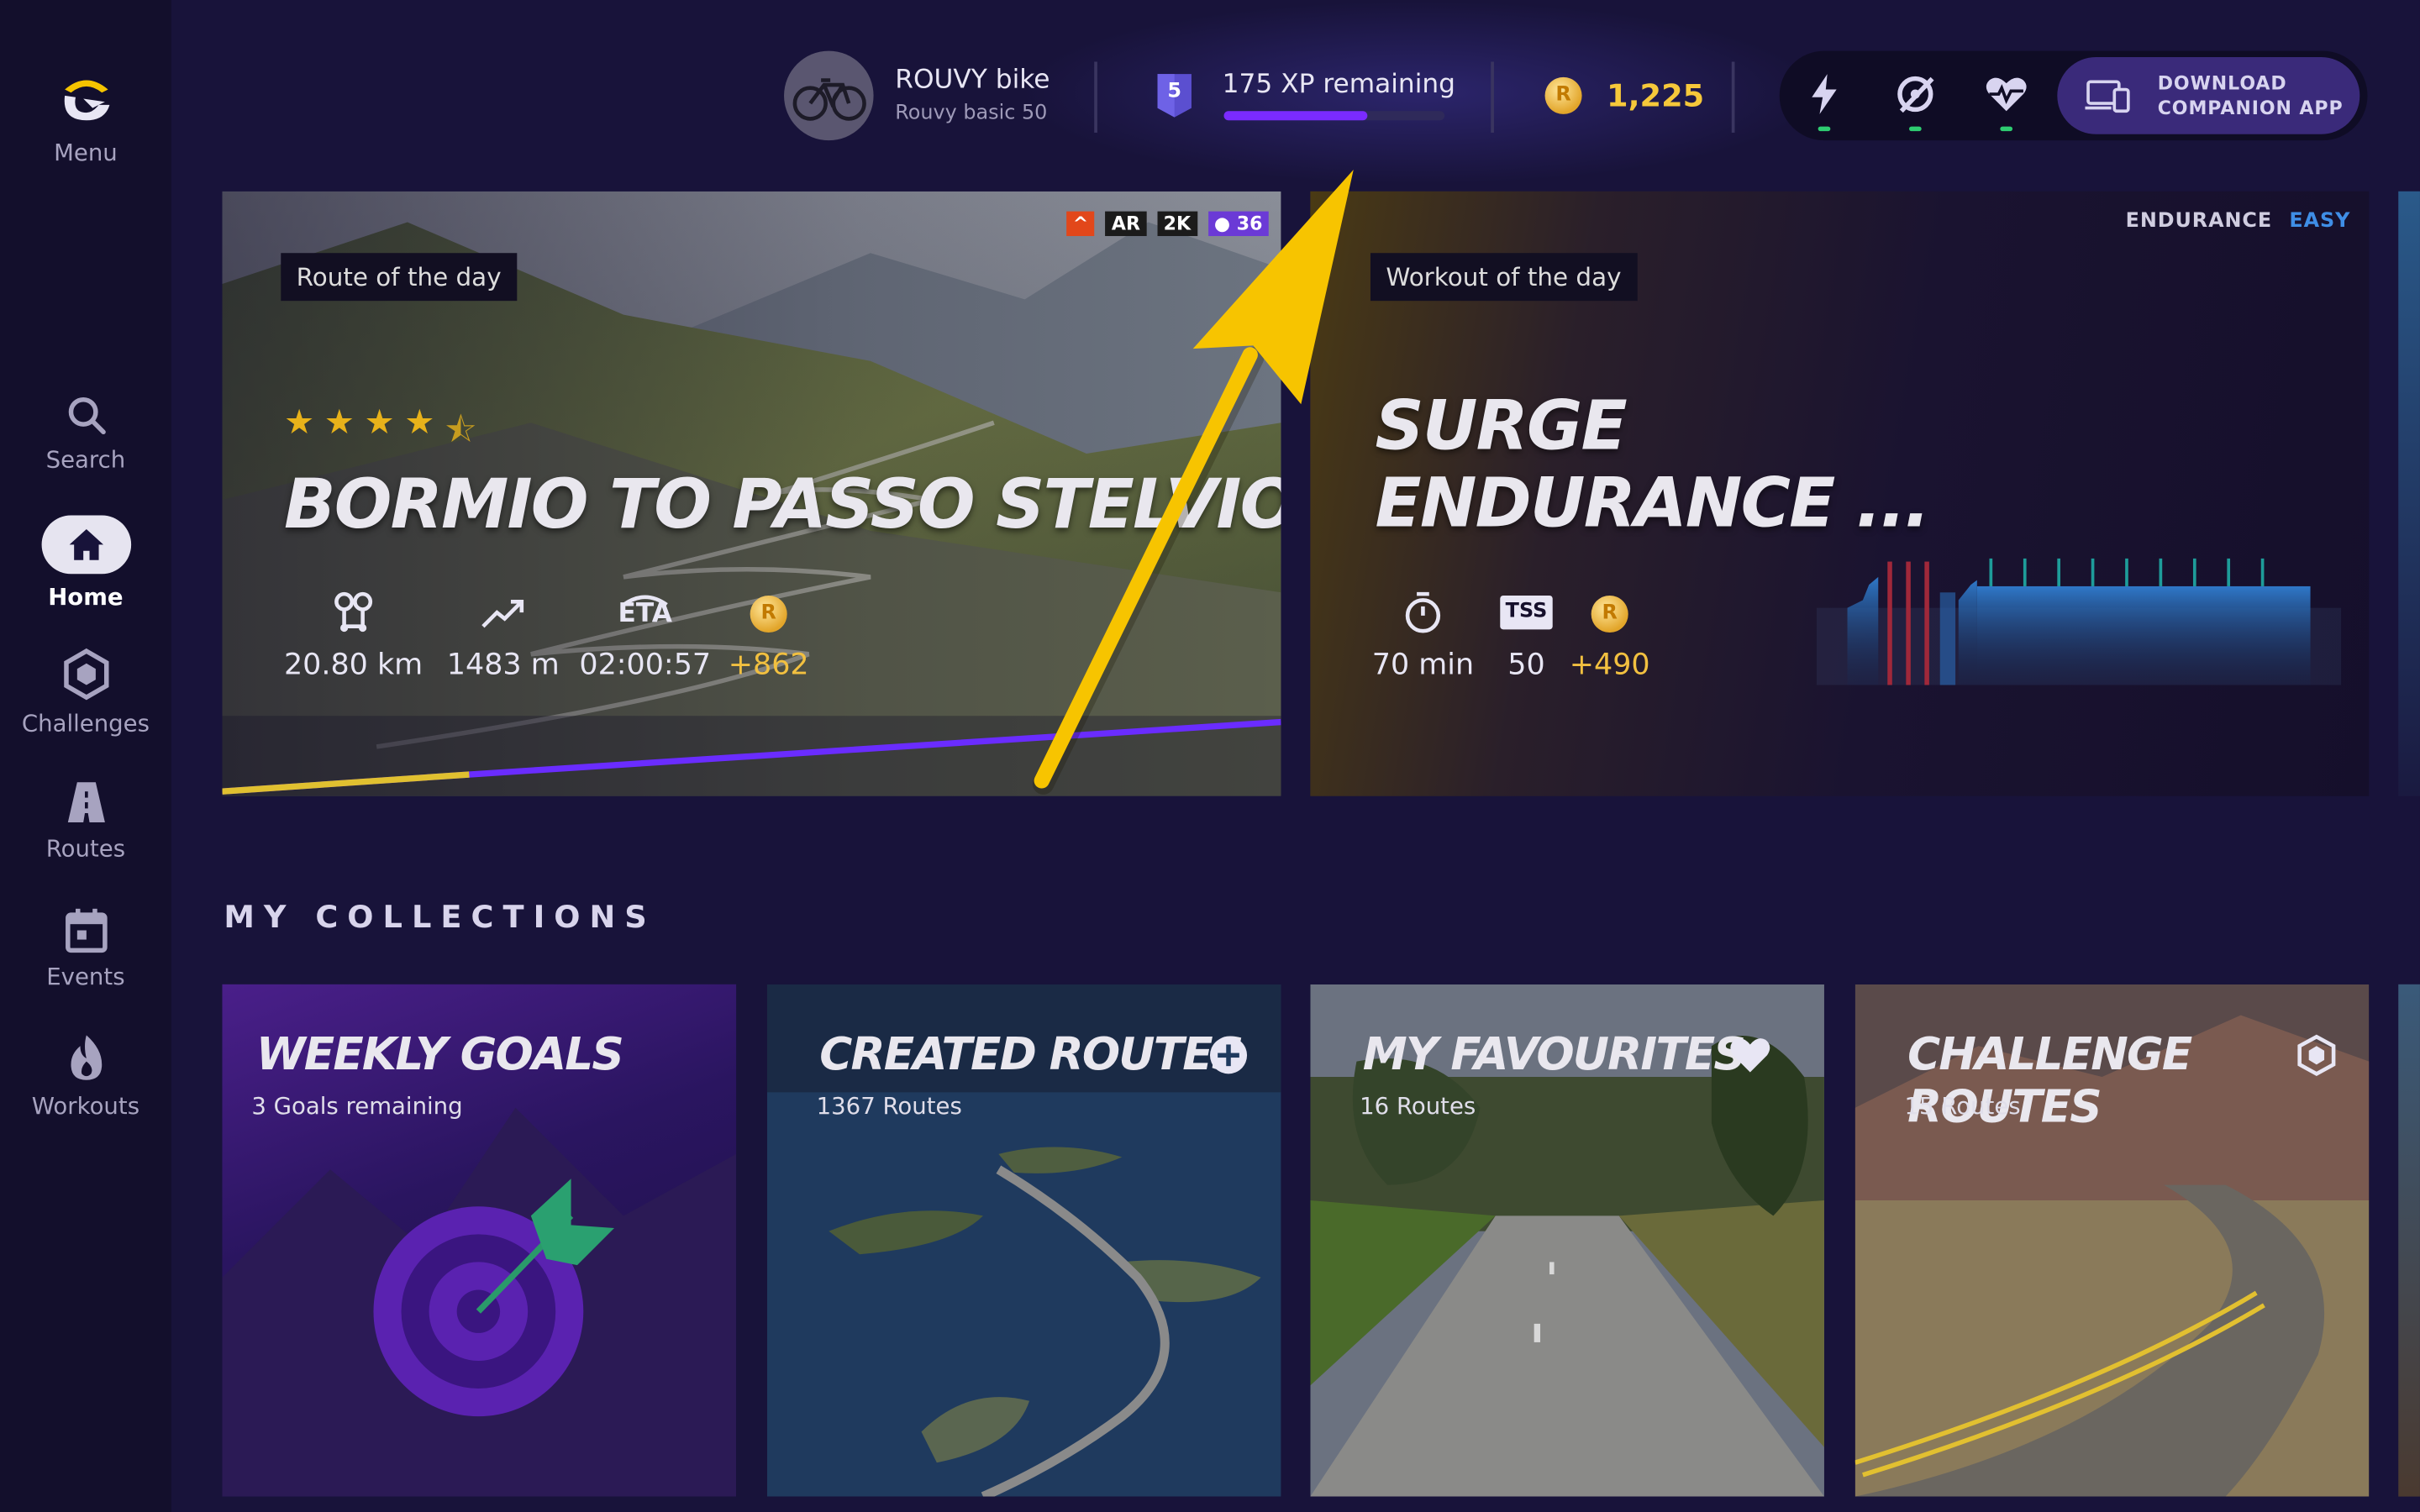  What do you see at coordinates (1339, 85) in the screenshot?
I see `xp-remaining: 175 XP remaining` at bounding box center [1339, 85].